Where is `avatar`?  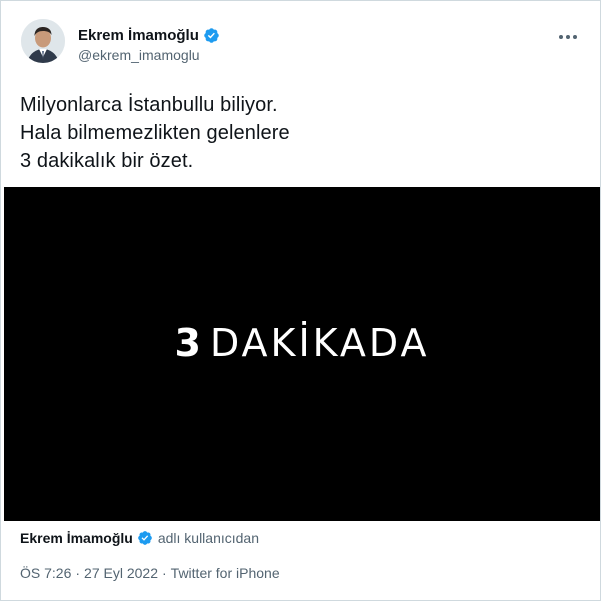 avatar is located at coordinates (43, 41).